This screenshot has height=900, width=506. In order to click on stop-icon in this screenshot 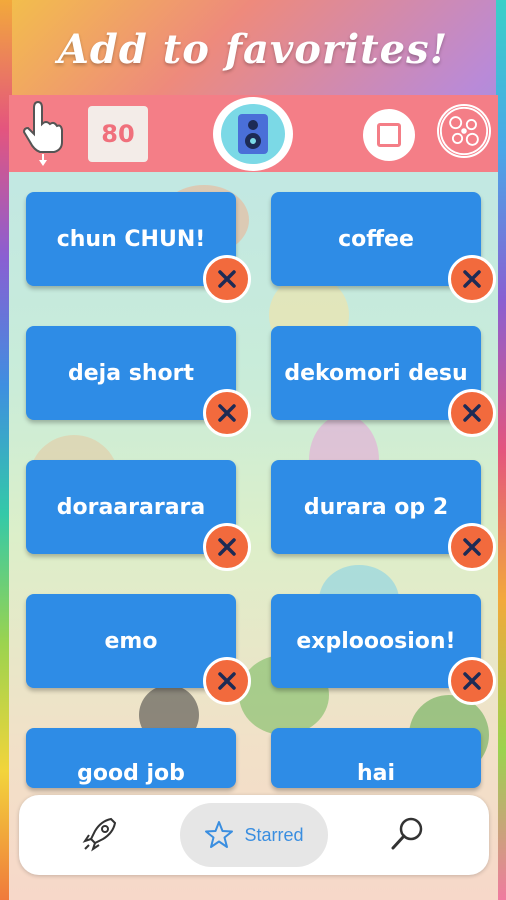, I will do `click(389, 135)`.